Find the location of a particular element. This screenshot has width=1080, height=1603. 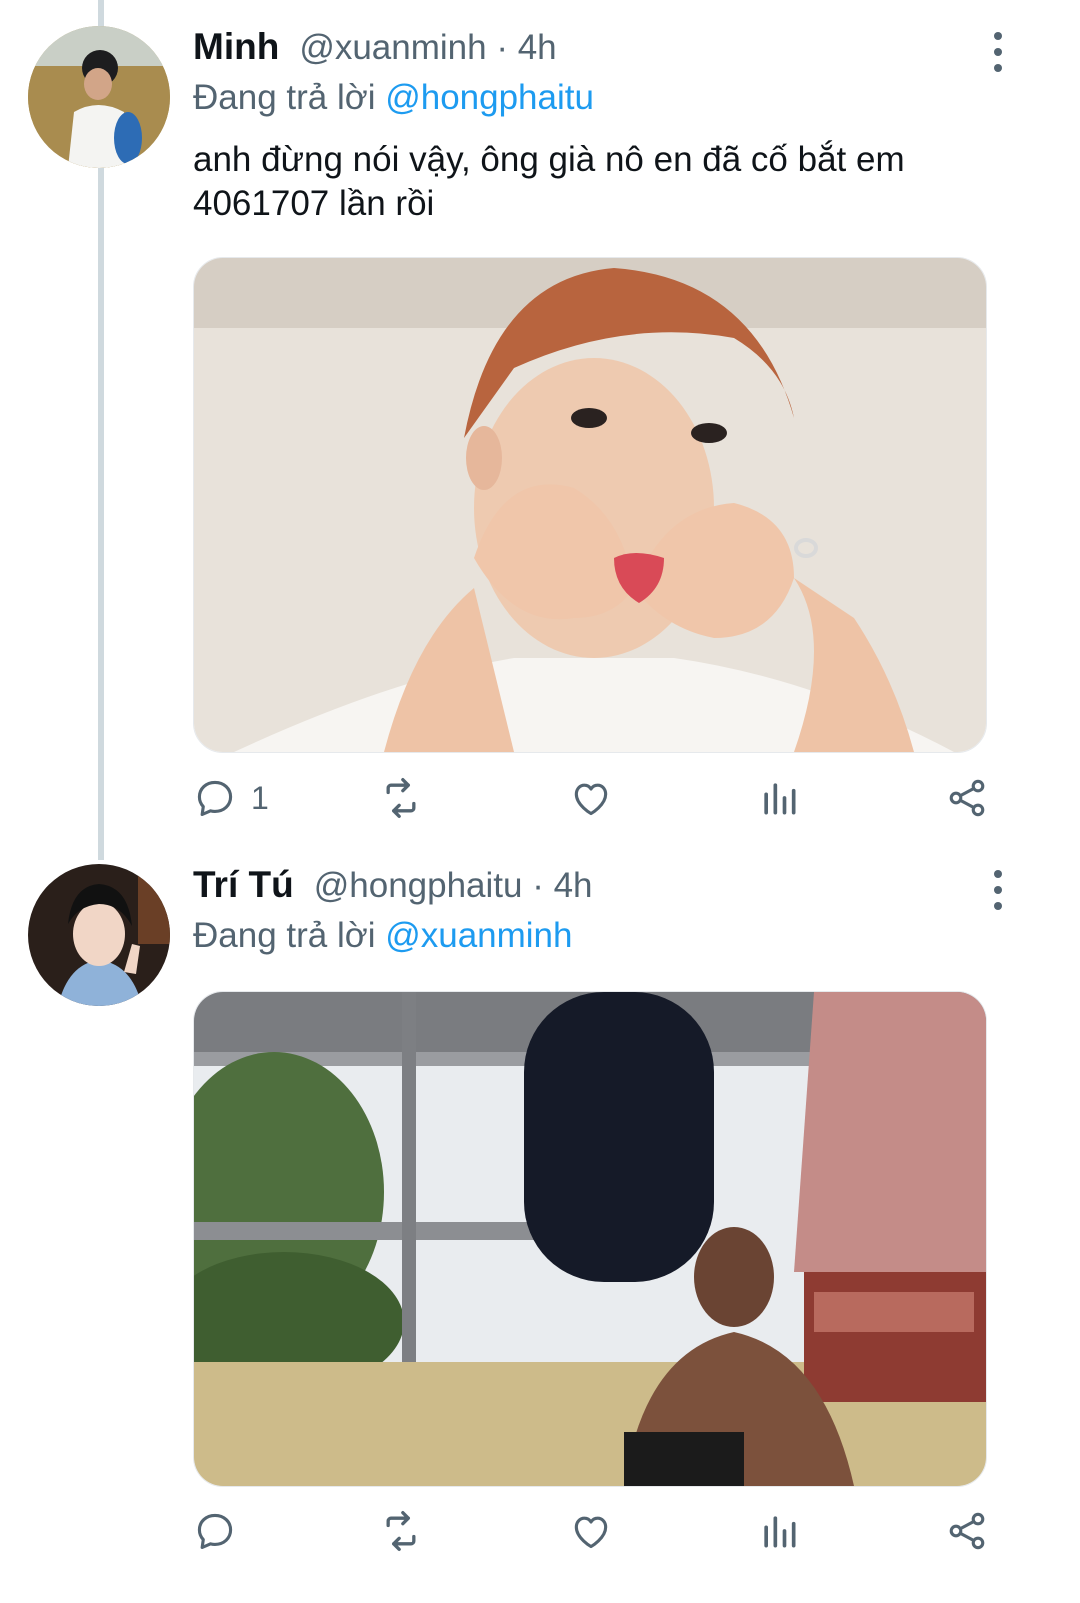

tweet-actions: 1 is located at coordinates (593, 798).